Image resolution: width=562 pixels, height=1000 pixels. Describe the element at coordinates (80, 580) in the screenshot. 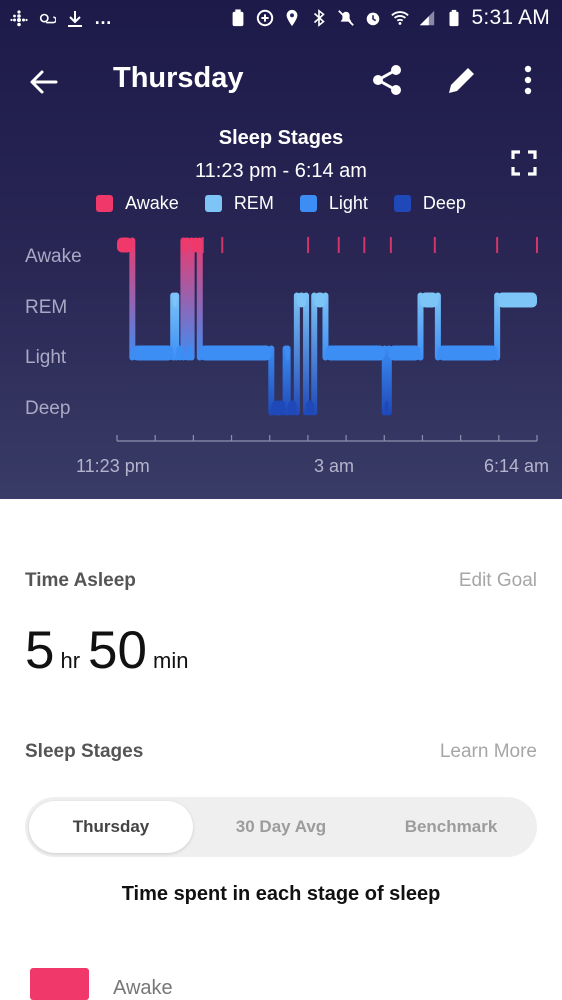

I see `time-asleep-label: Time Asleep` at that location.